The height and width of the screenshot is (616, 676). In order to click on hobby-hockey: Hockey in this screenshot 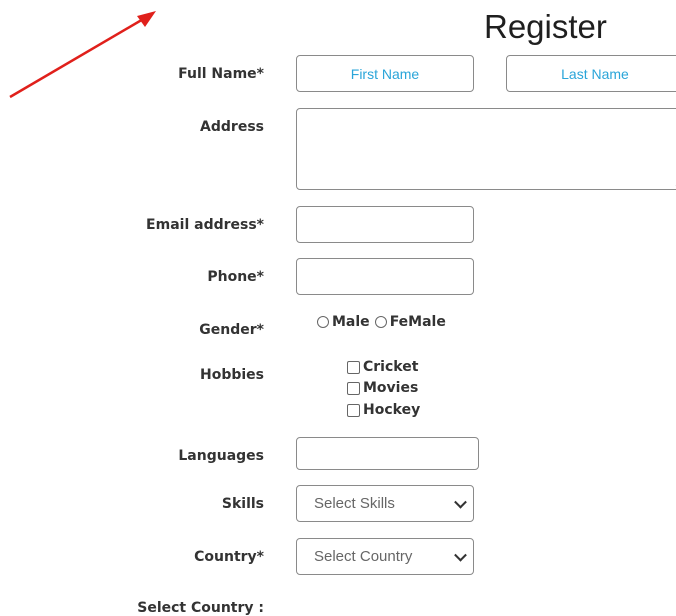, I will do `click(383, 410)`.